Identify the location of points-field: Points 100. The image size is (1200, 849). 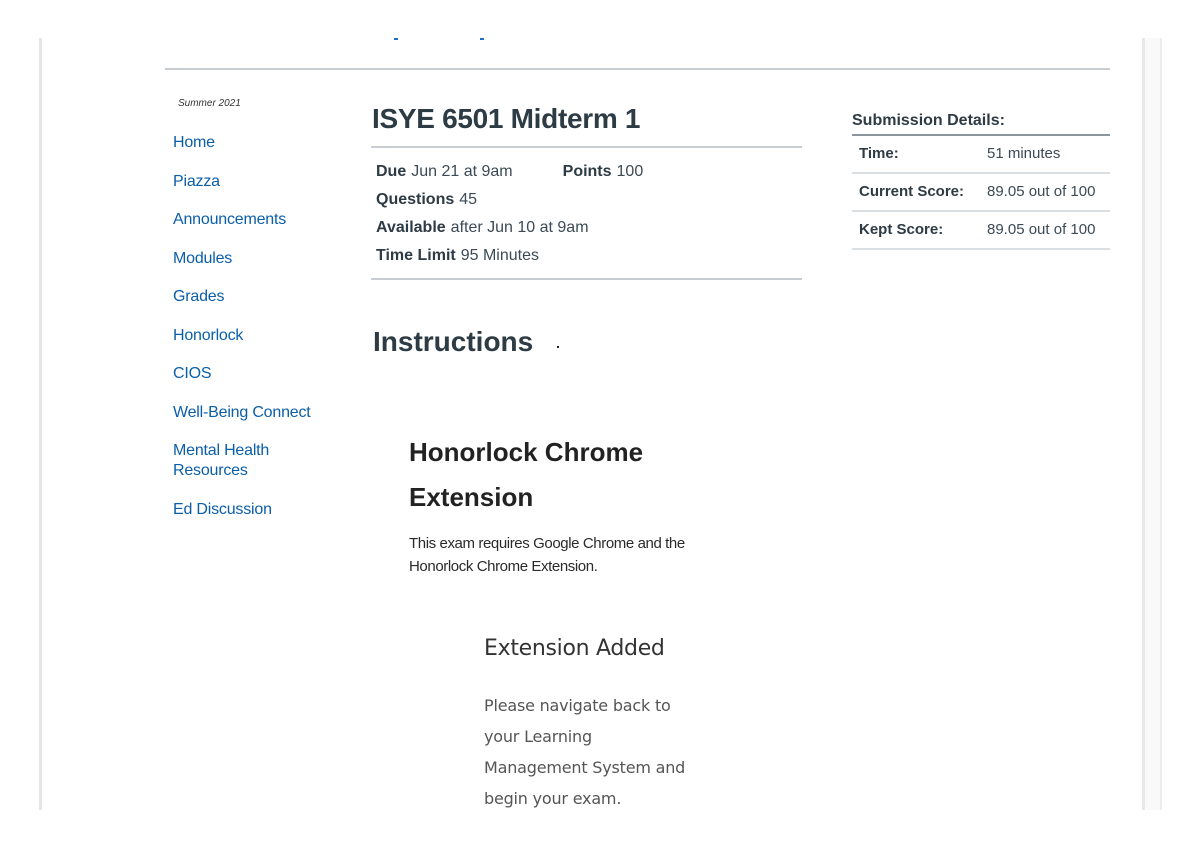
(603, 172).